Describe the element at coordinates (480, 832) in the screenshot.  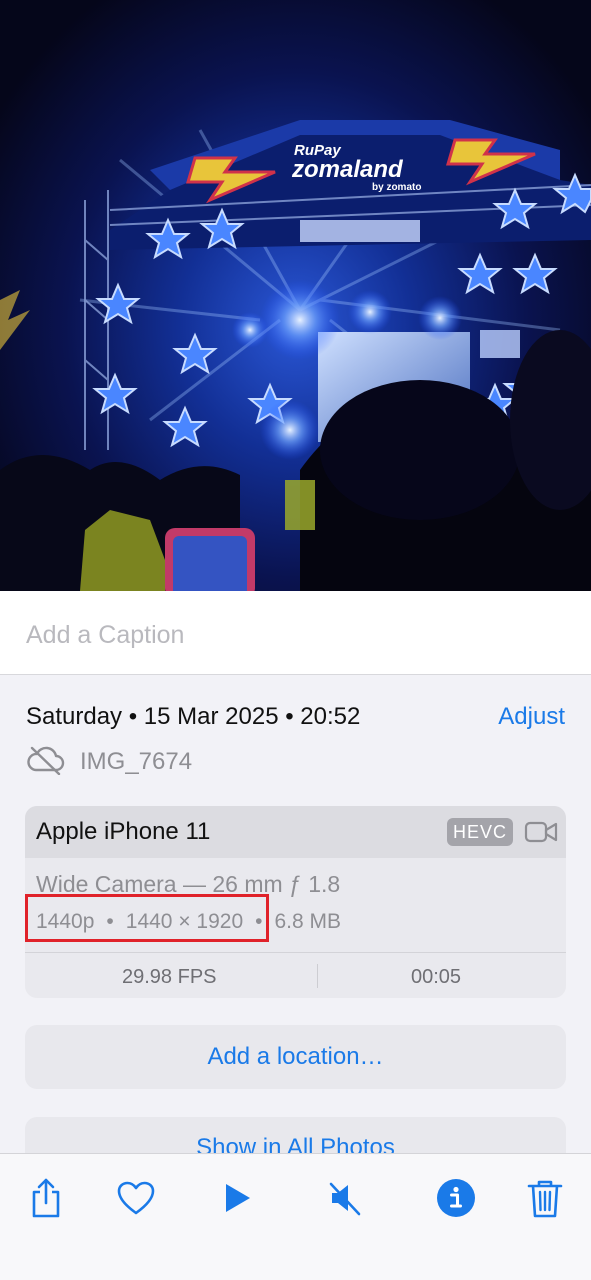
I see `format-badge: HEVC` at that location.